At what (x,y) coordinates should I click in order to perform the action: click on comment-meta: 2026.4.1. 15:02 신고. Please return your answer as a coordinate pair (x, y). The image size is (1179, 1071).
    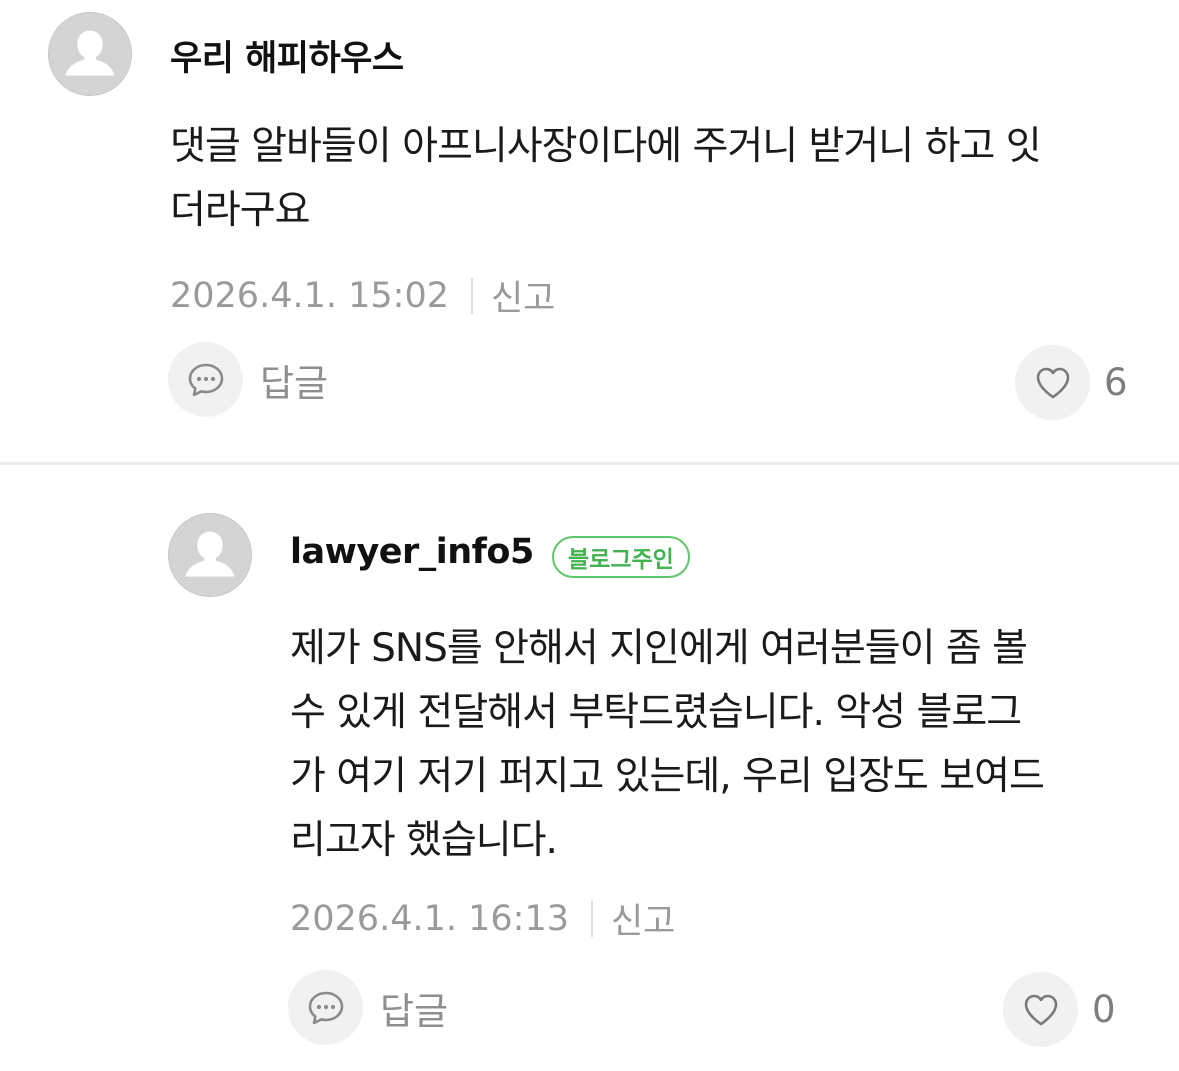
    Looking at the image, I should click on (362, 295).